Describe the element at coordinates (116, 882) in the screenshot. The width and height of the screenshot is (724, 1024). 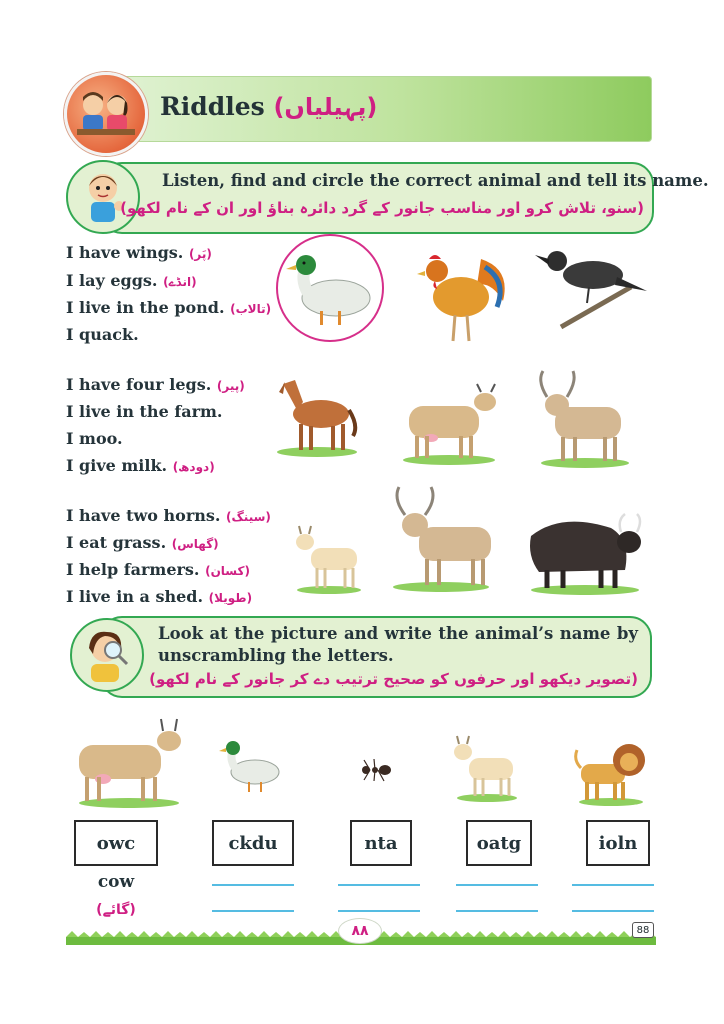
I see `answer-cow: cow` at that location.